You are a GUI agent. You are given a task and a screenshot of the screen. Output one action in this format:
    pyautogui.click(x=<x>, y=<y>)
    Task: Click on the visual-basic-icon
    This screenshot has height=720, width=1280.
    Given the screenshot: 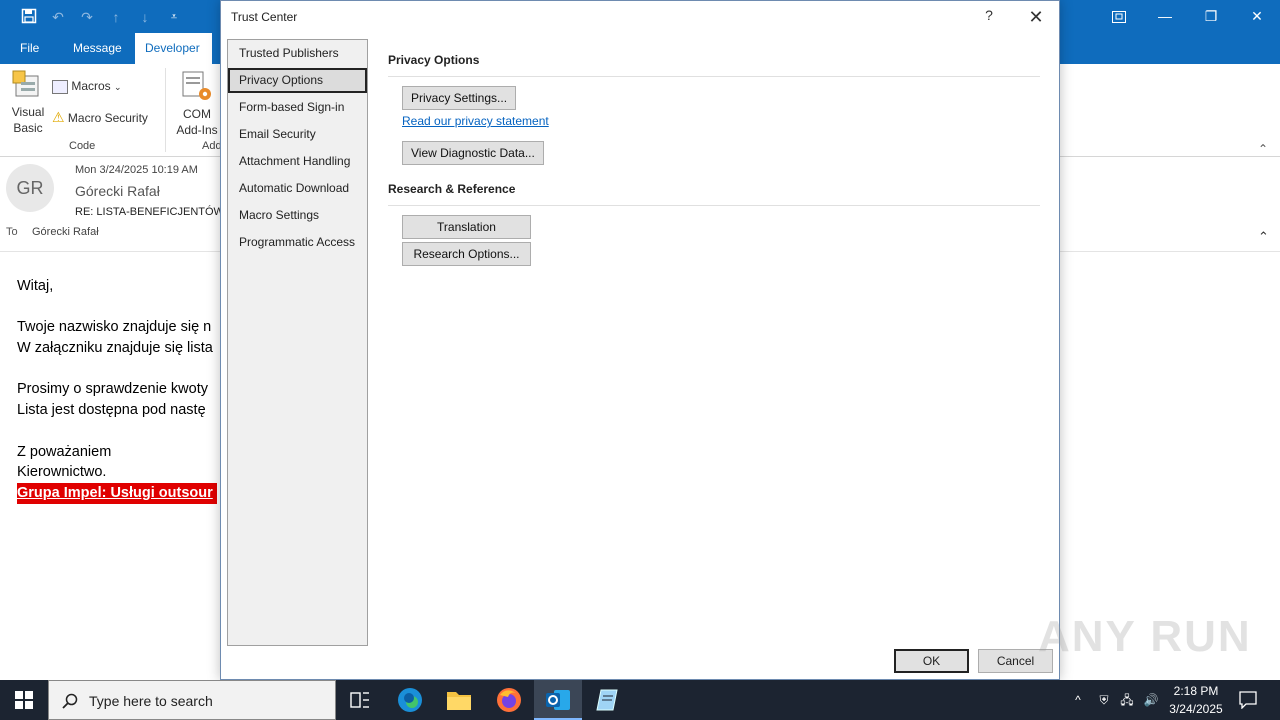 What is the action you would take?
    pyautogui.click(x=25, y=83)
    